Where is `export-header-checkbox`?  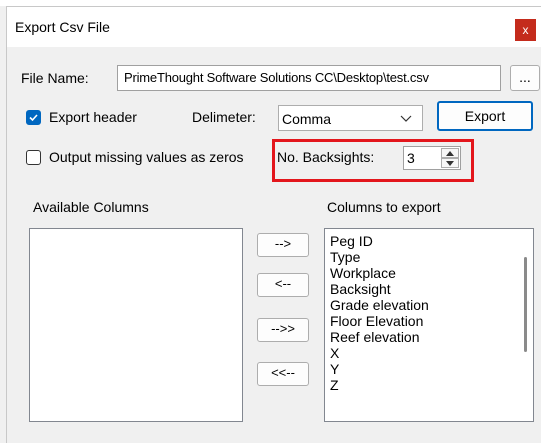
export-header-checkbox is located at coordinates (33, 117).